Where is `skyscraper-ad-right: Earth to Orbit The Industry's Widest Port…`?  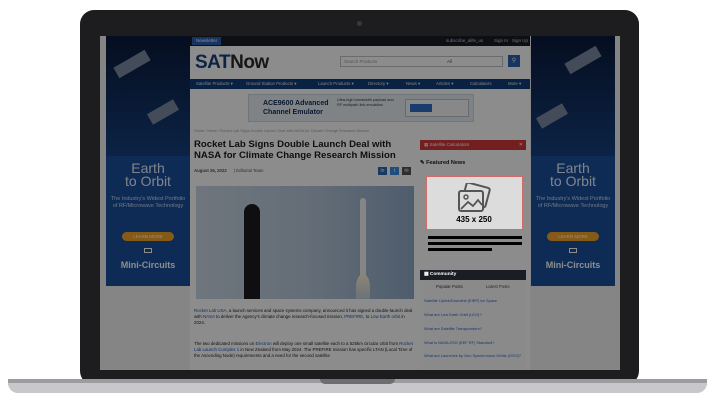
skyscraper-ad-right: Earth to Orbit The Industry's Widest Port… is located at coordinates (573, 161).